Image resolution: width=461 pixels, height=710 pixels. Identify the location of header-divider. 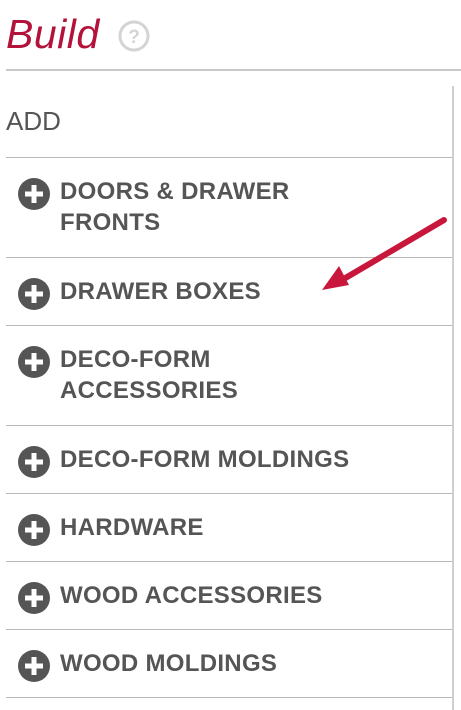
(233, 70).